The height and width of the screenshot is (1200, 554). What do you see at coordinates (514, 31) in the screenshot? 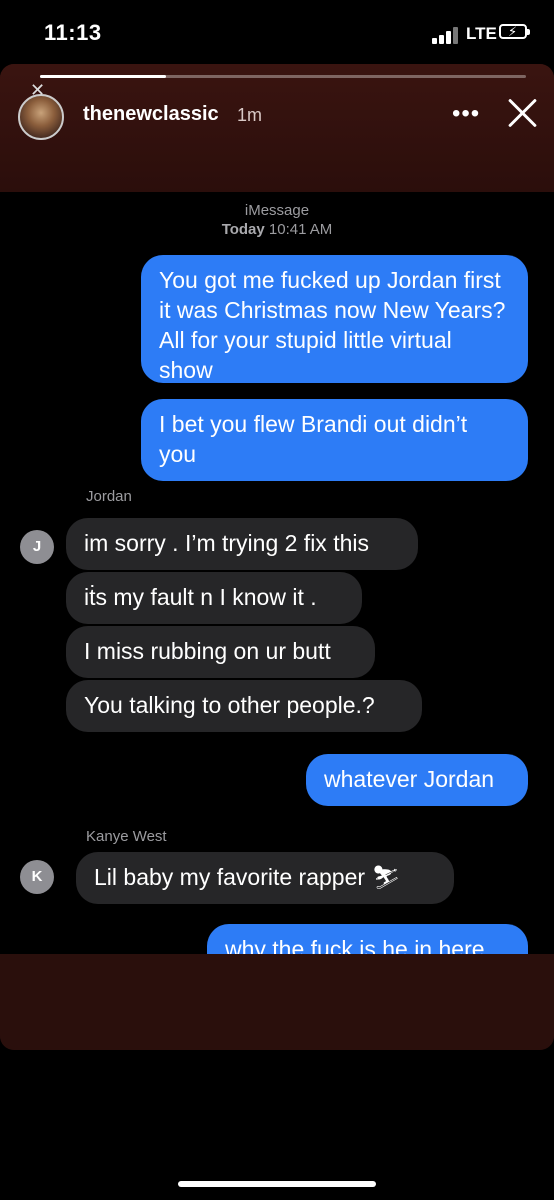
I see `battery-charging-icon: ⚡` at bounding box center [514, 31].